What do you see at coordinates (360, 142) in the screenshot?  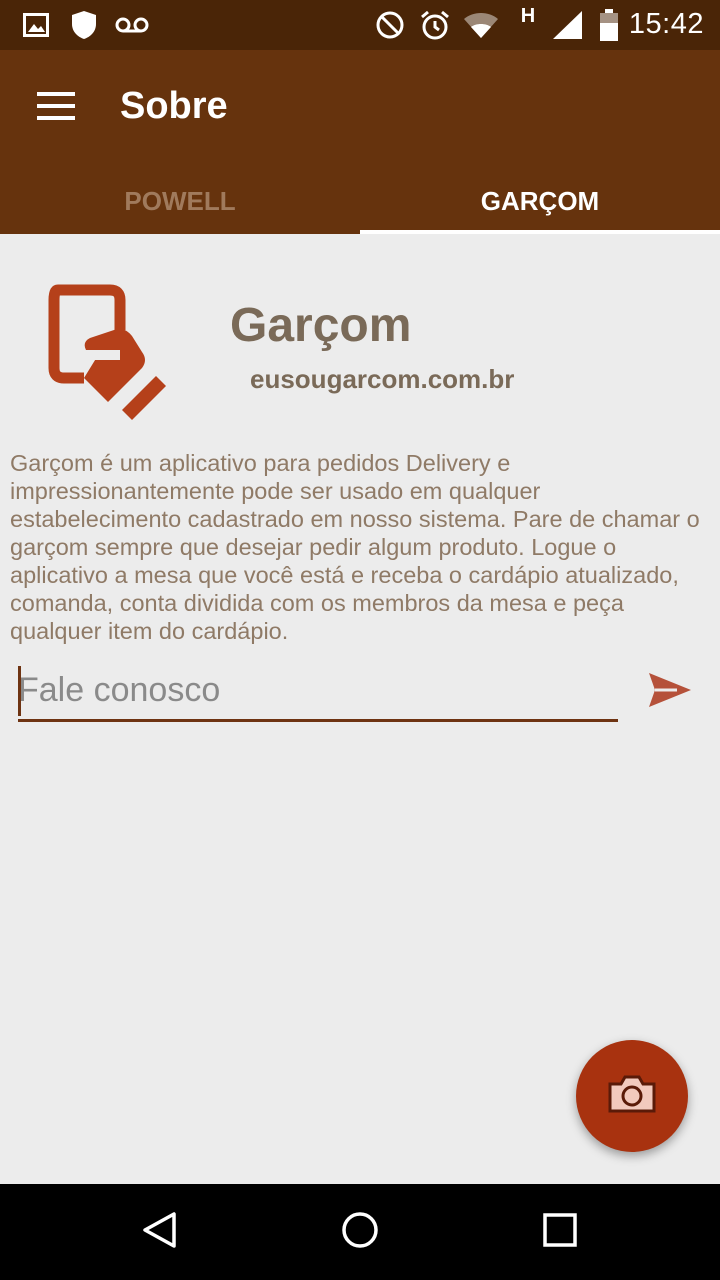 I see `app-bar: Sobre POWELL GARÇOM` at bounding box center [360, 142].